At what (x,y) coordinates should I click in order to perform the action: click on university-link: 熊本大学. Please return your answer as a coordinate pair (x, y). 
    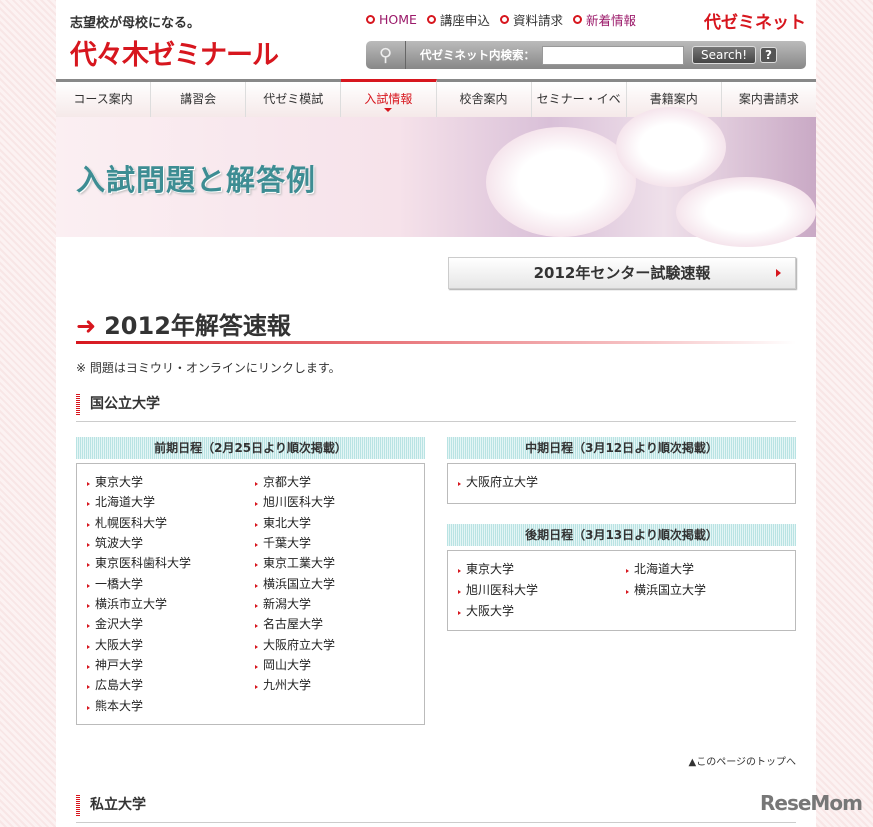
    Looking at the image, I should click on (169, 706).